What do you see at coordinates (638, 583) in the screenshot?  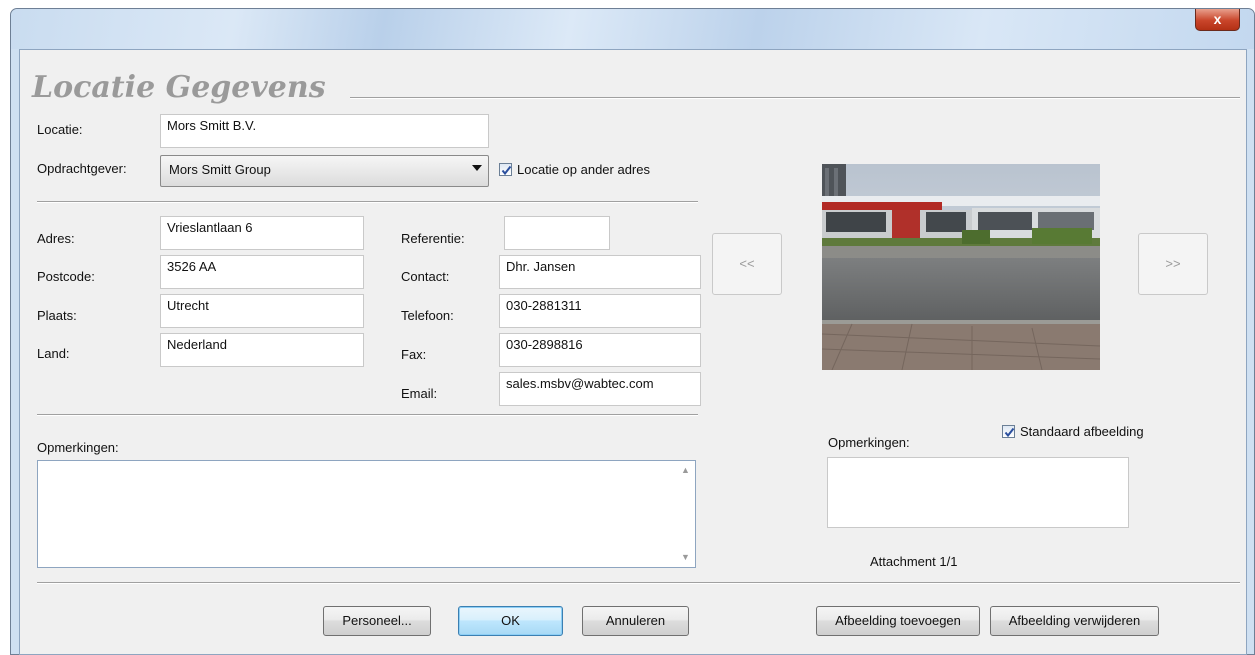 I see `footer-divider` at bounding box center [638, 583].